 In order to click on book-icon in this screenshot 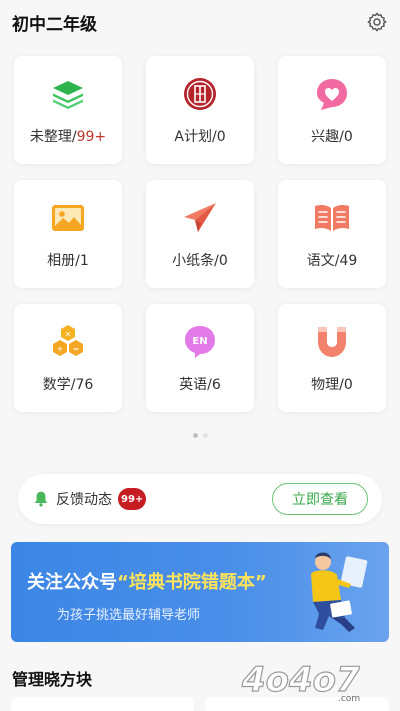, I will do `click(332, 217)`.